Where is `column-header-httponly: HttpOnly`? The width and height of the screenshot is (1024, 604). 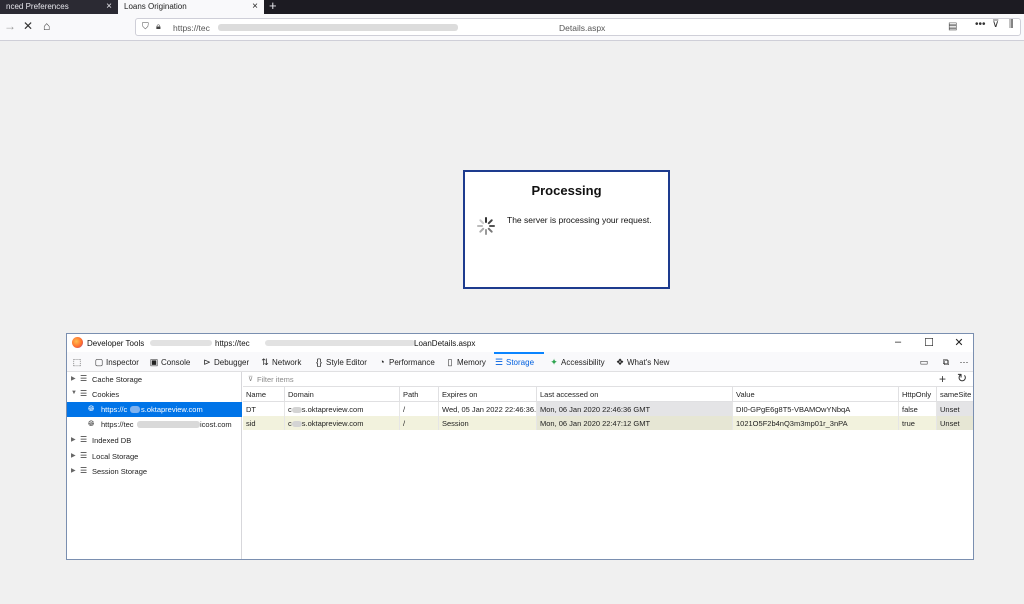
column-header-httponly: HttpOnly is located at coordinates (918, 394).